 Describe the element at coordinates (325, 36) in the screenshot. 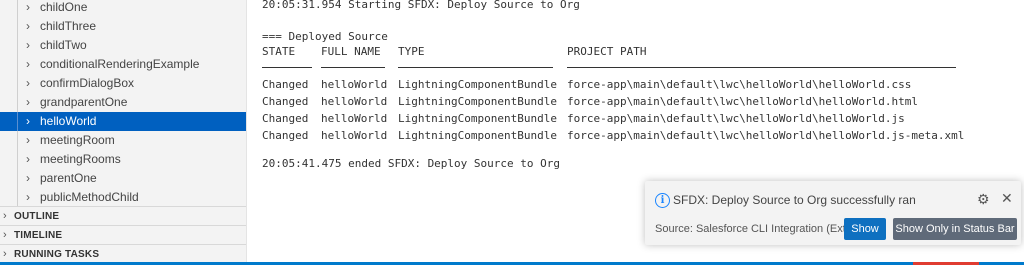

I see `output-heading: === Deployed Source` at that location.